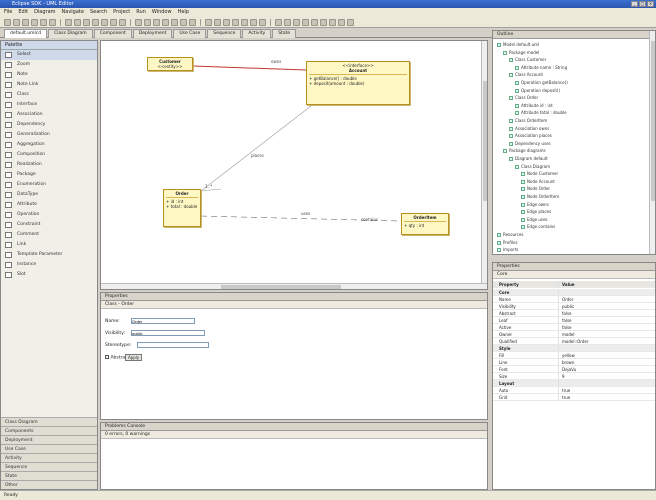 The image size is (656, 500). I want to click on property-row: Auto true, so click(574, 390).